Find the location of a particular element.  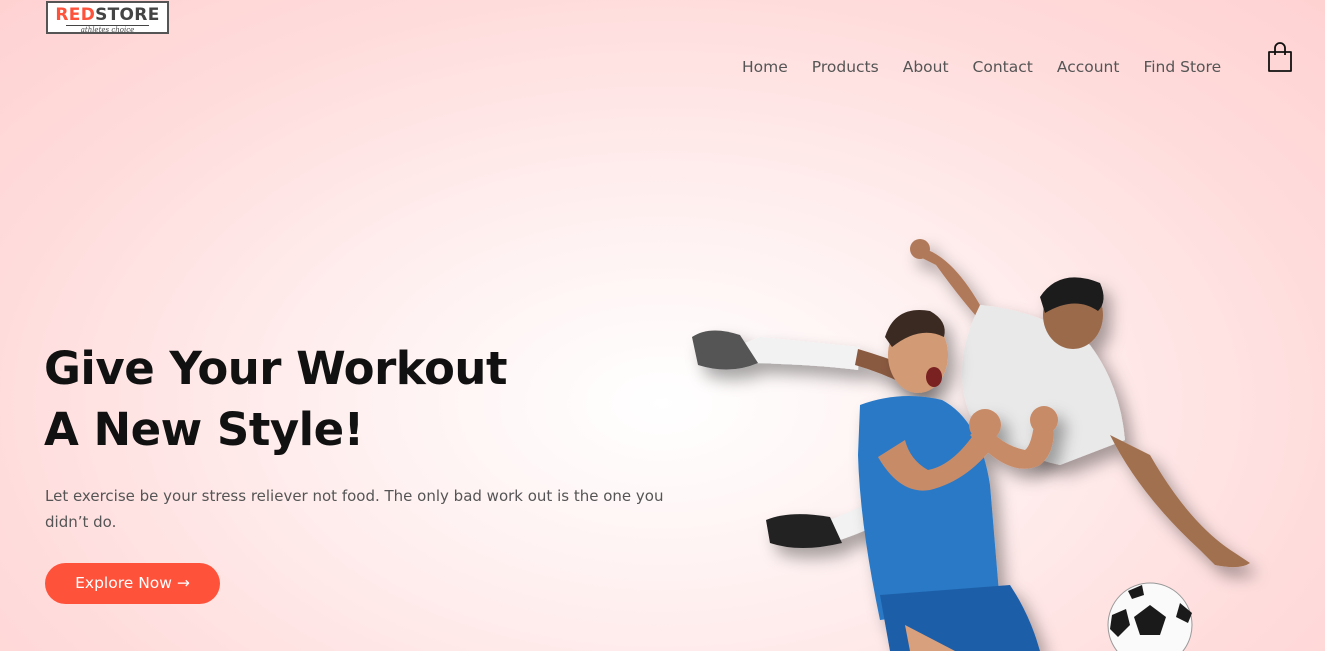

nav-contact: Contact is located at coordinates (1003, 67).